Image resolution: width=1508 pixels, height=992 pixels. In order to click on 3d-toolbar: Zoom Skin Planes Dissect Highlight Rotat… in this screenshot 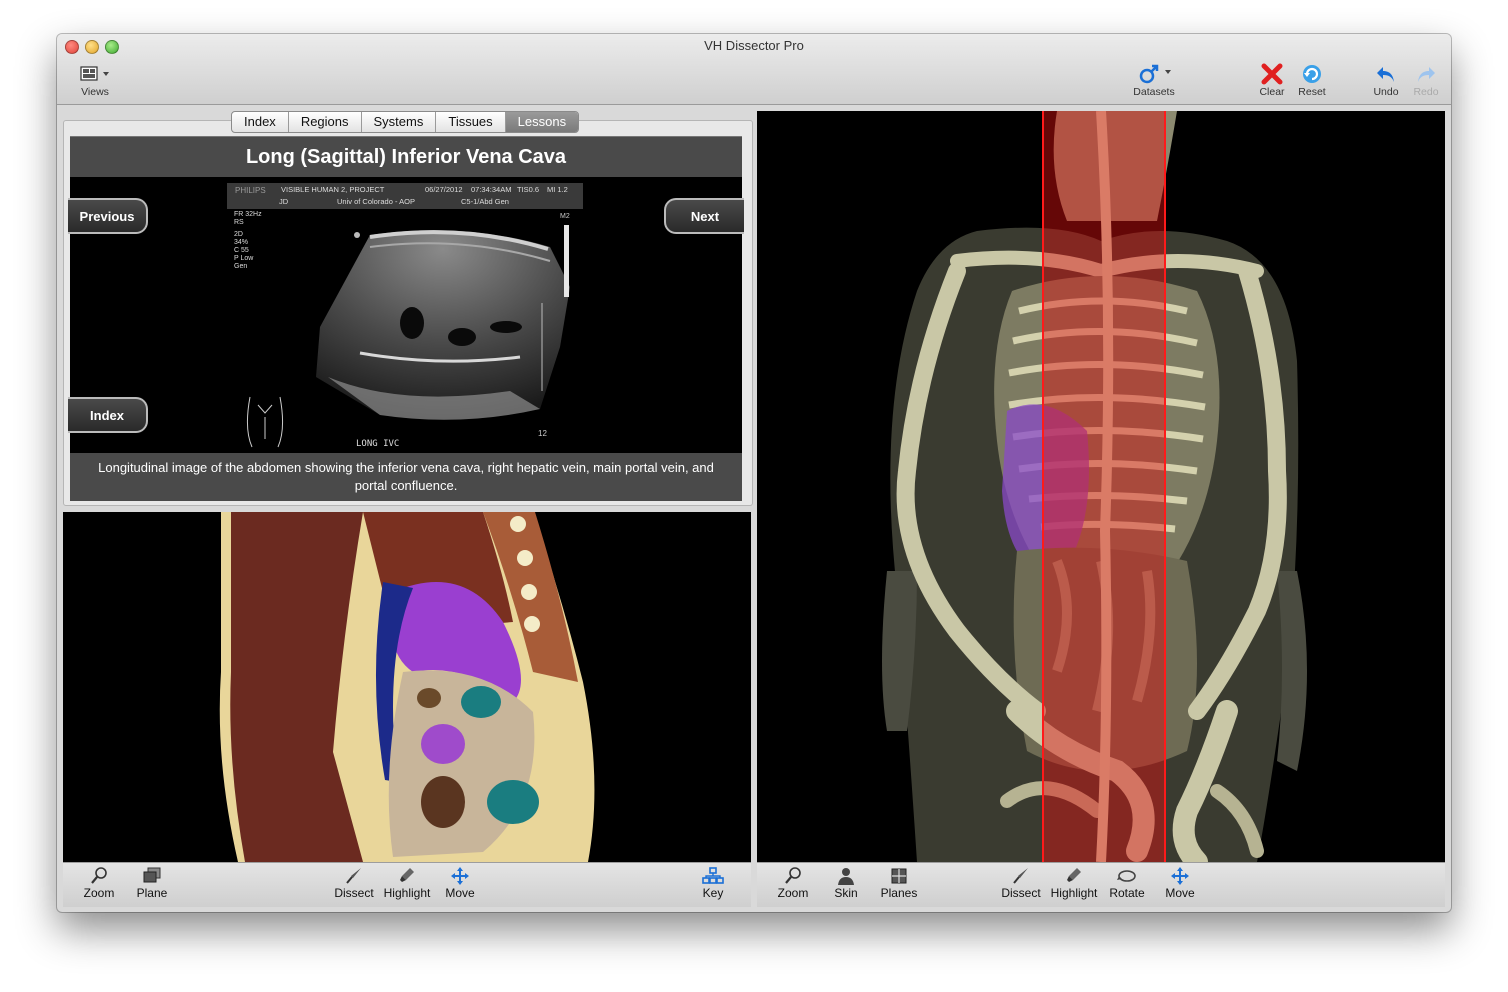, I will do `click(1101, 884)`.